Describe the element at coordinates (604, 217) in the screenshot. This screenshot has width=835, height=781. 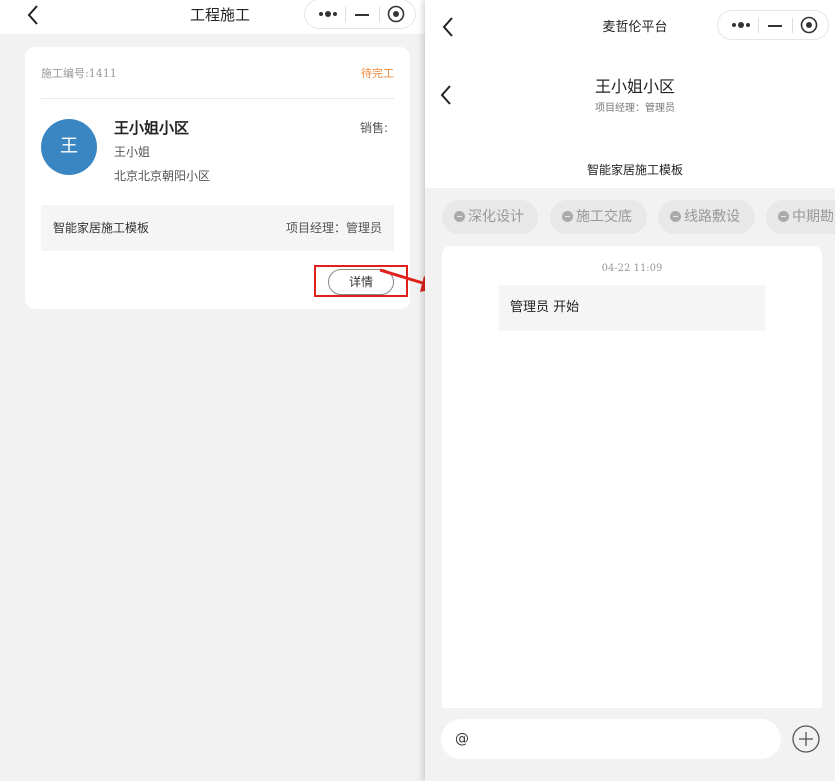
I see `stage-label: 施工交底` at that location.